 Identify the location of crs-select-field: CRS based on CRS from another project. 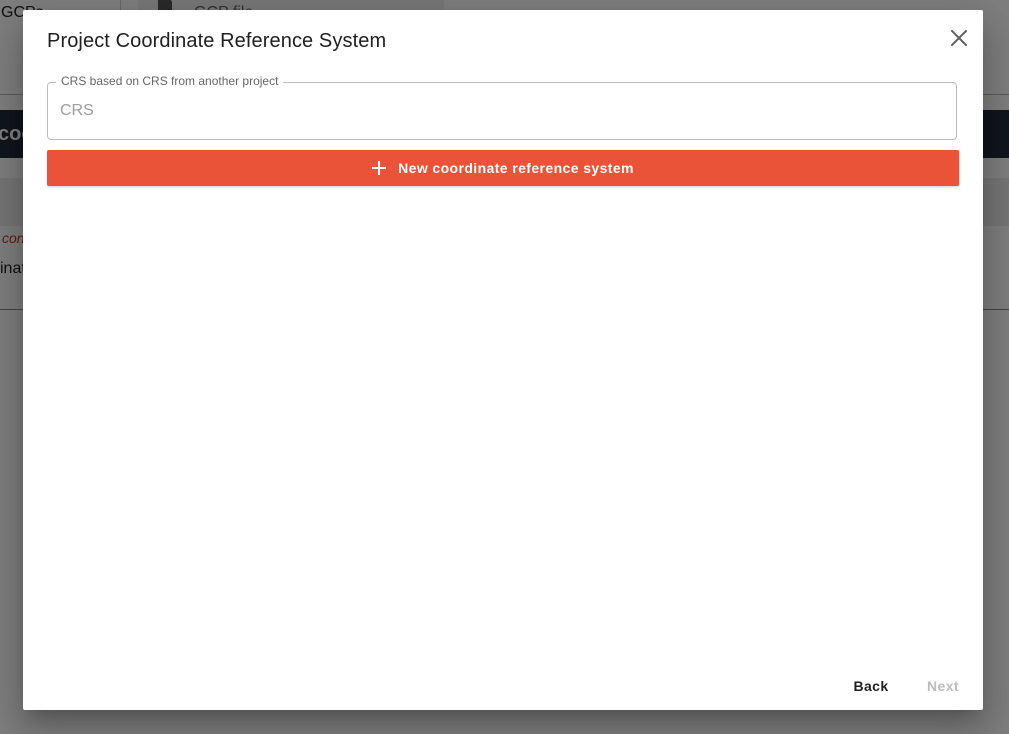
(502, 107).